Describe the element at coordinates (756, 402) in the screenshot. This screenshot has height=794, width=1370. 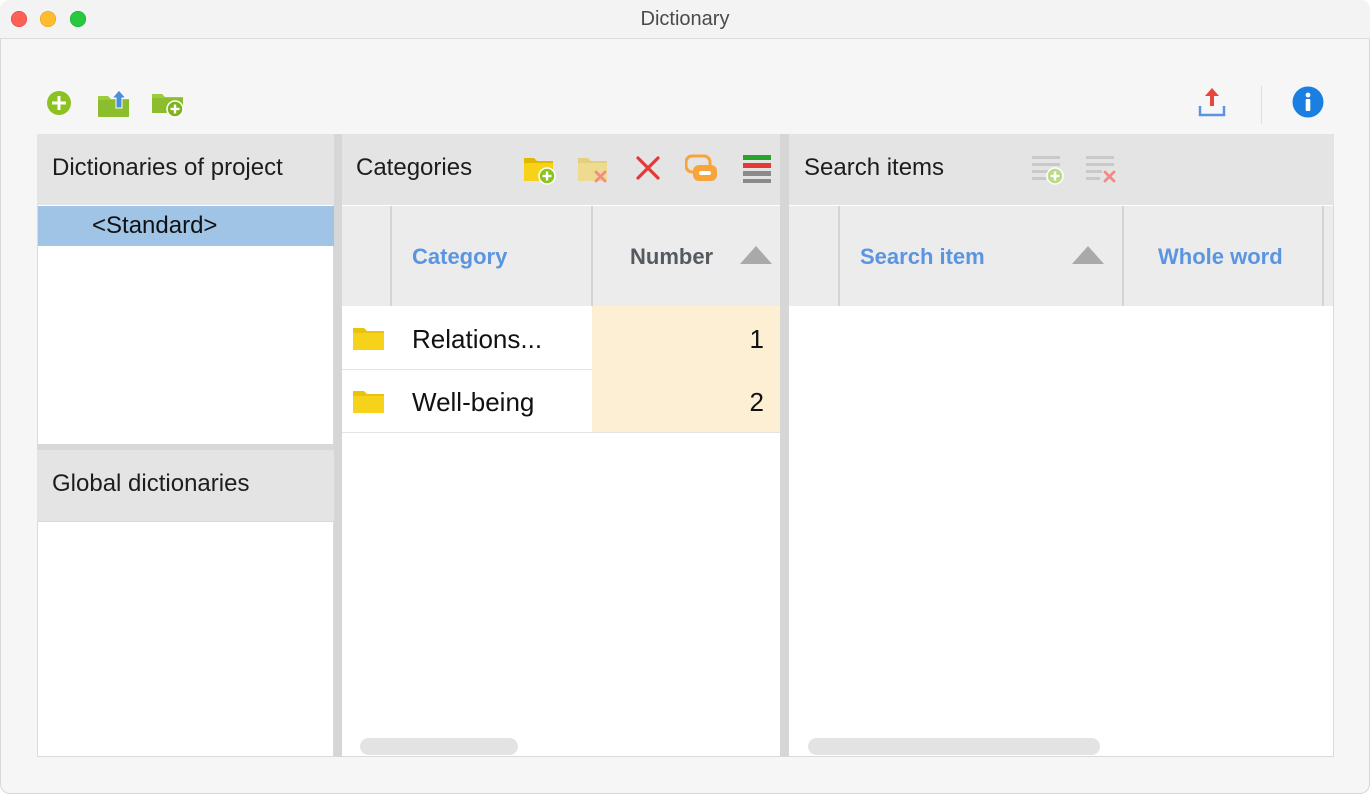
I see `category-number: 2` at that location.